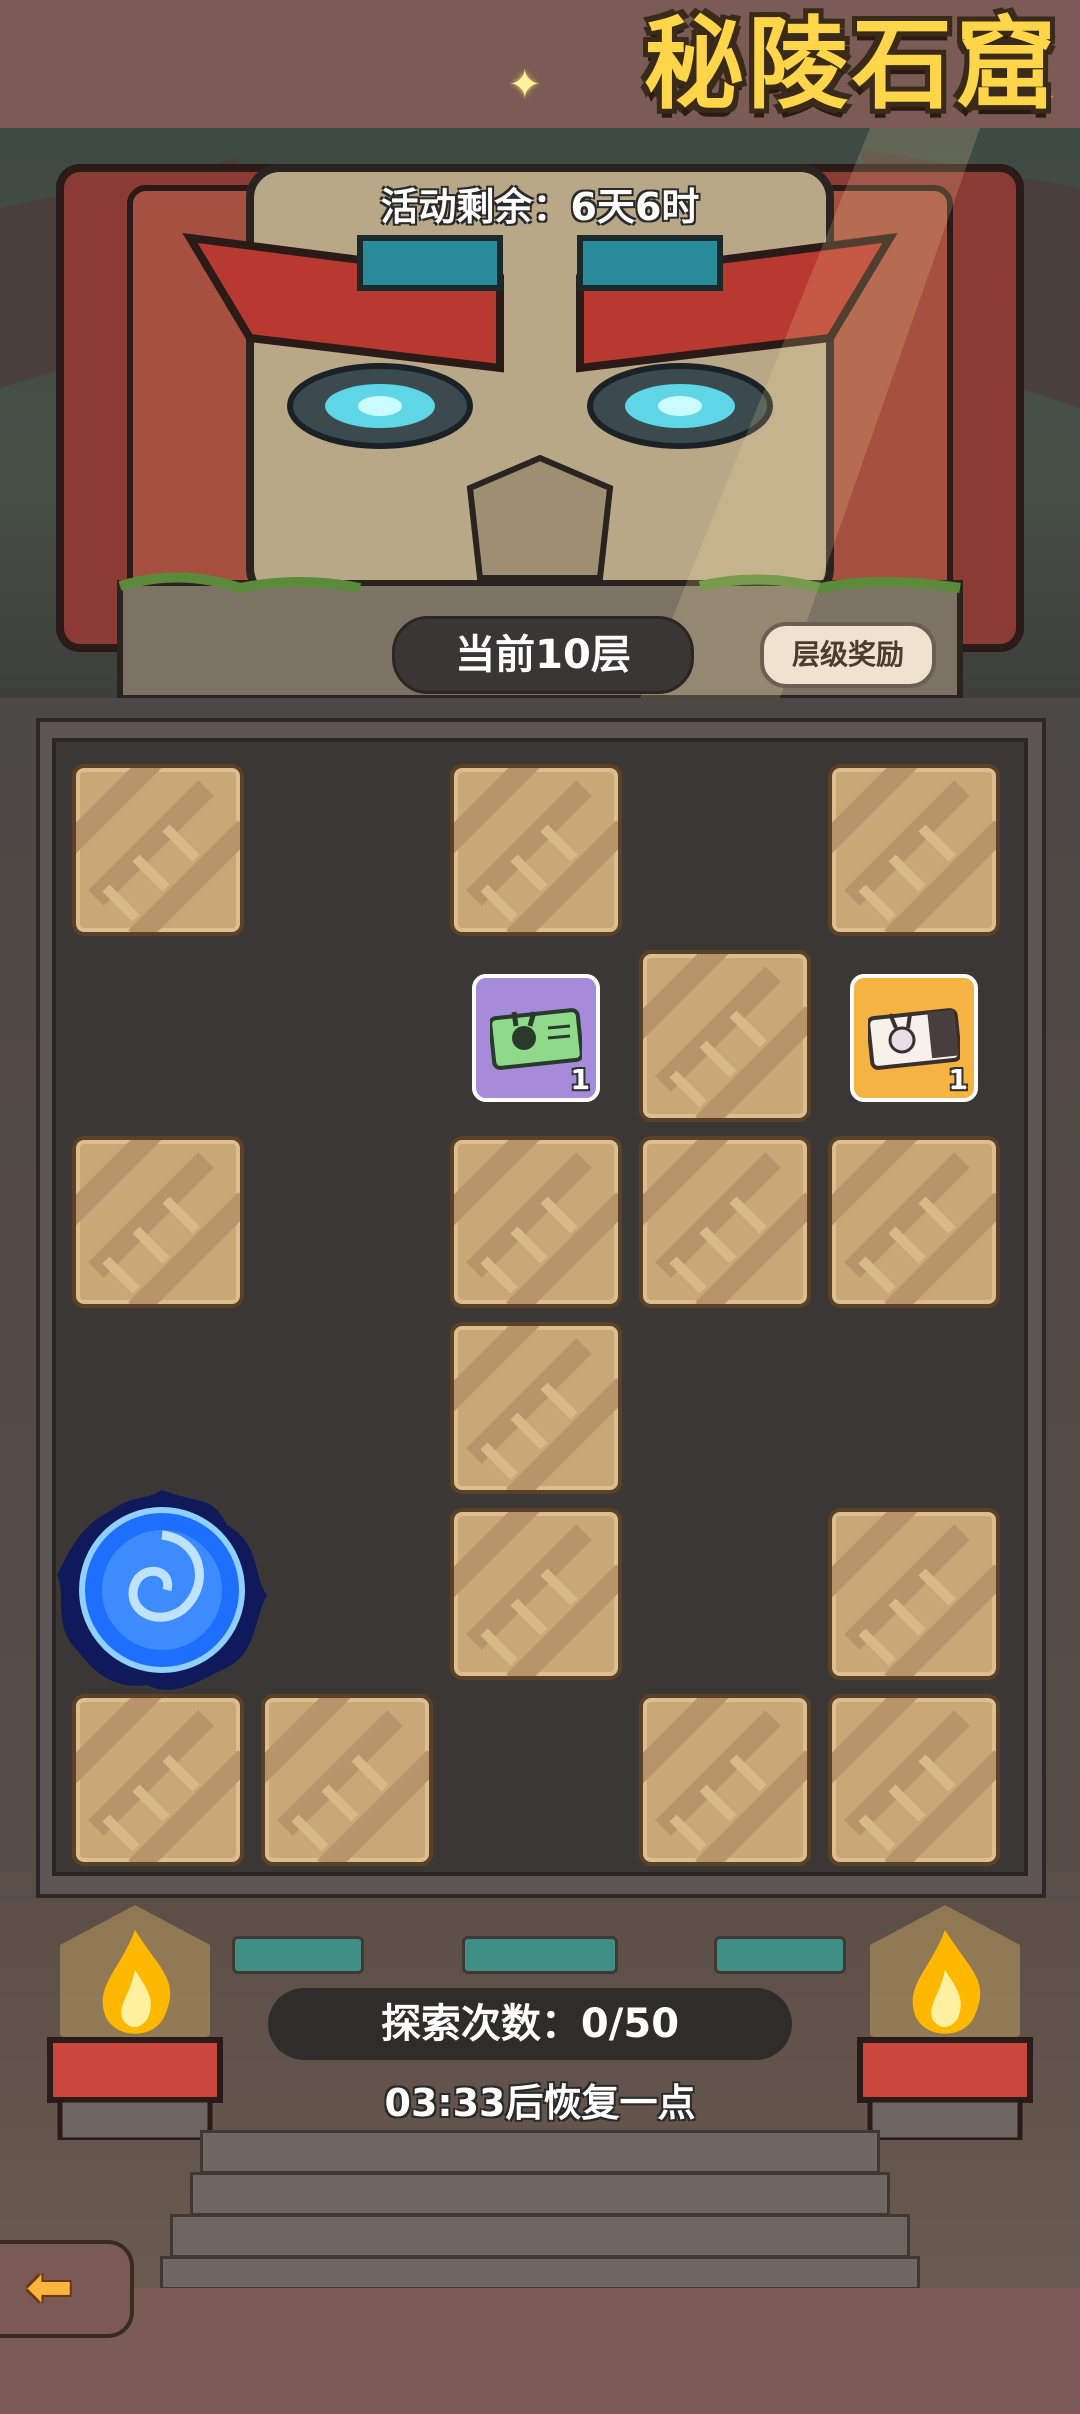 Image resolution: width=1080 pixels, height=2414 pixels. What do you see at coordinates (852, 64) in the screenshot?
I see `page-title: 秘陵石窟` at bounding box center [852, 64].